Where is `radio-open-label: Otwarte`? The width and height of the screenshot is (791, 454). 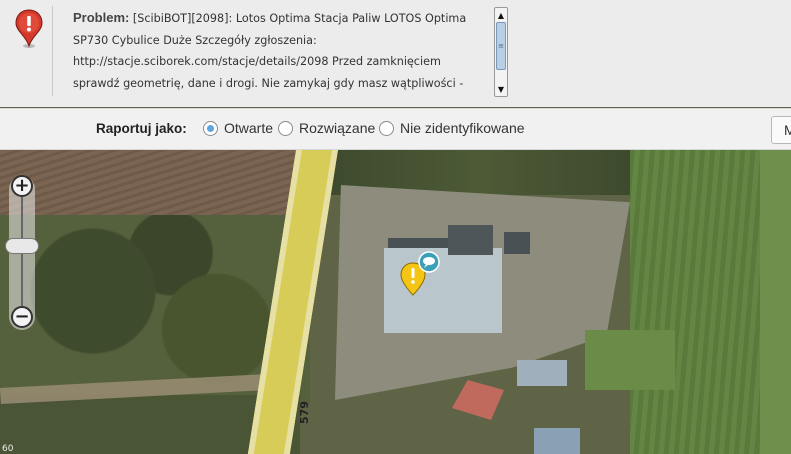 radio-open-label: Otwarte is located at coordinates (249, 128).